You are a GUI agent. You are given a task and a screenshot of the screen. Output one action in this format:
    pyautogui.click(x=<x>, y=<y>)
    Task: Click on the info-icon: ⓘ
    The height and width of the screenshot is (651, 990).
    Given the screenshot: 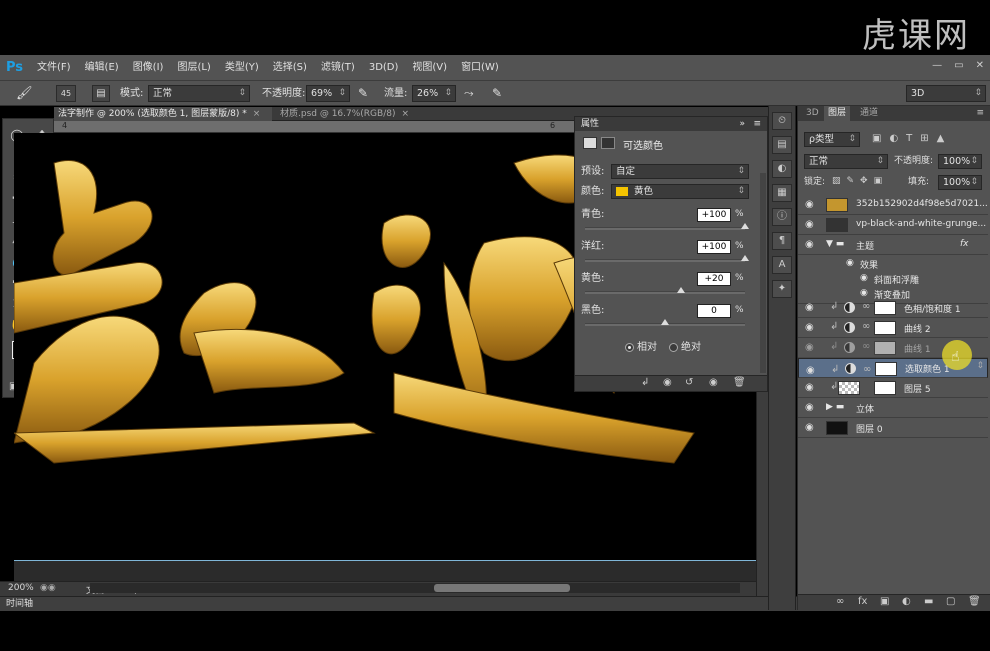 What is the action you would take?
    pyautogui.click(x=782, y=217)
    